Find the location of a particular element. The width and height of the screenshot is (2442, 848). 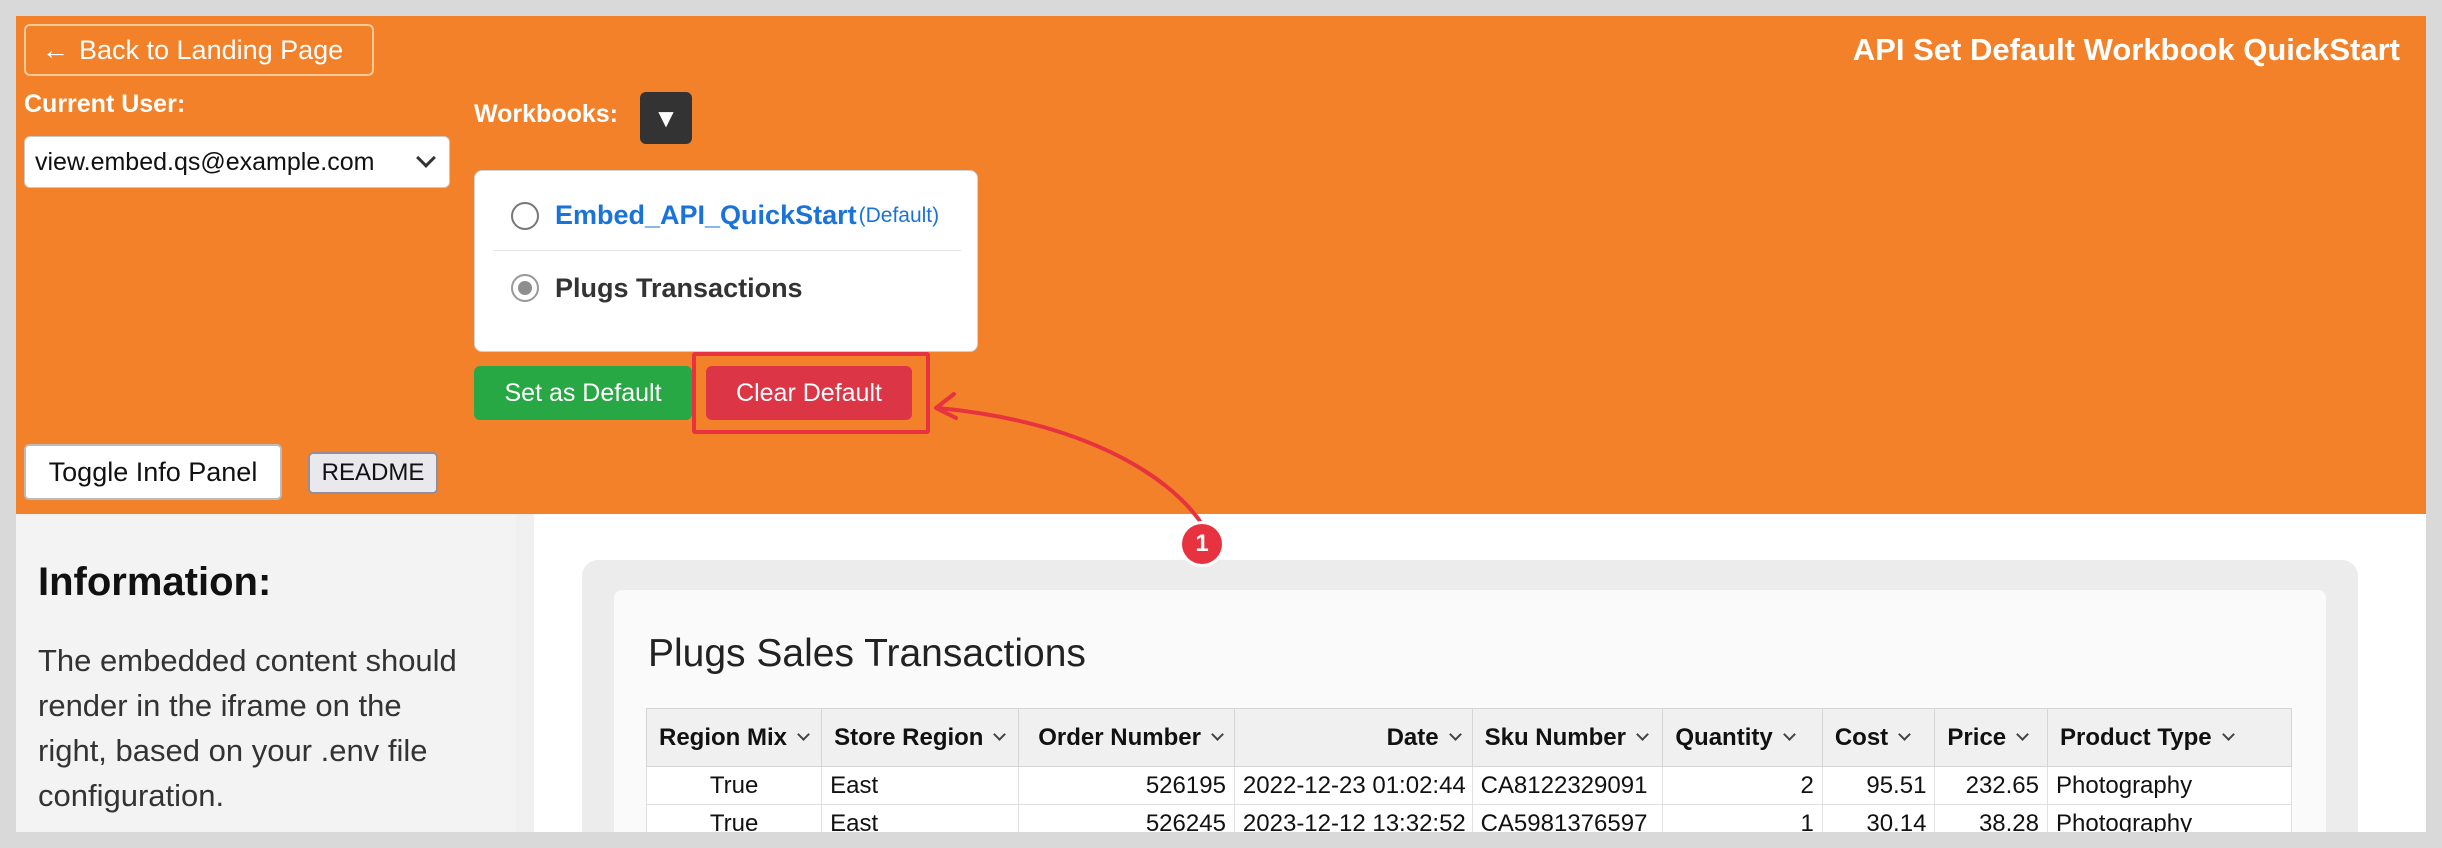

cell-date: 2023-12-12 13:32:52 is located at coordinates (1353, 818).